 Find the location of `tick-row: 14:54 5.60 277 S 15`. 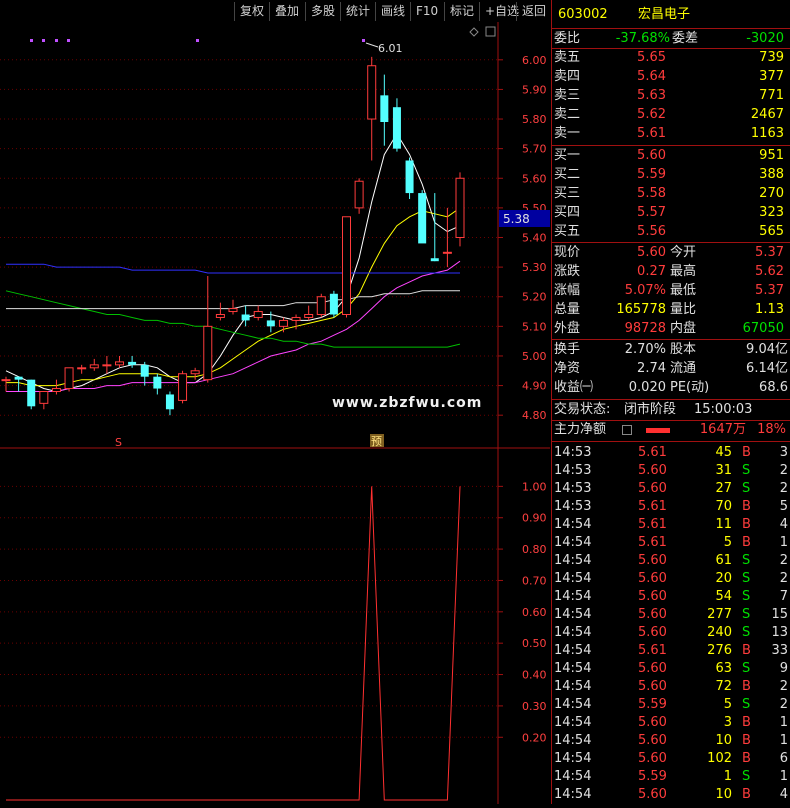

tick-row: 14:54 5.60 277 S 15 is located at coordinates (671, 615).